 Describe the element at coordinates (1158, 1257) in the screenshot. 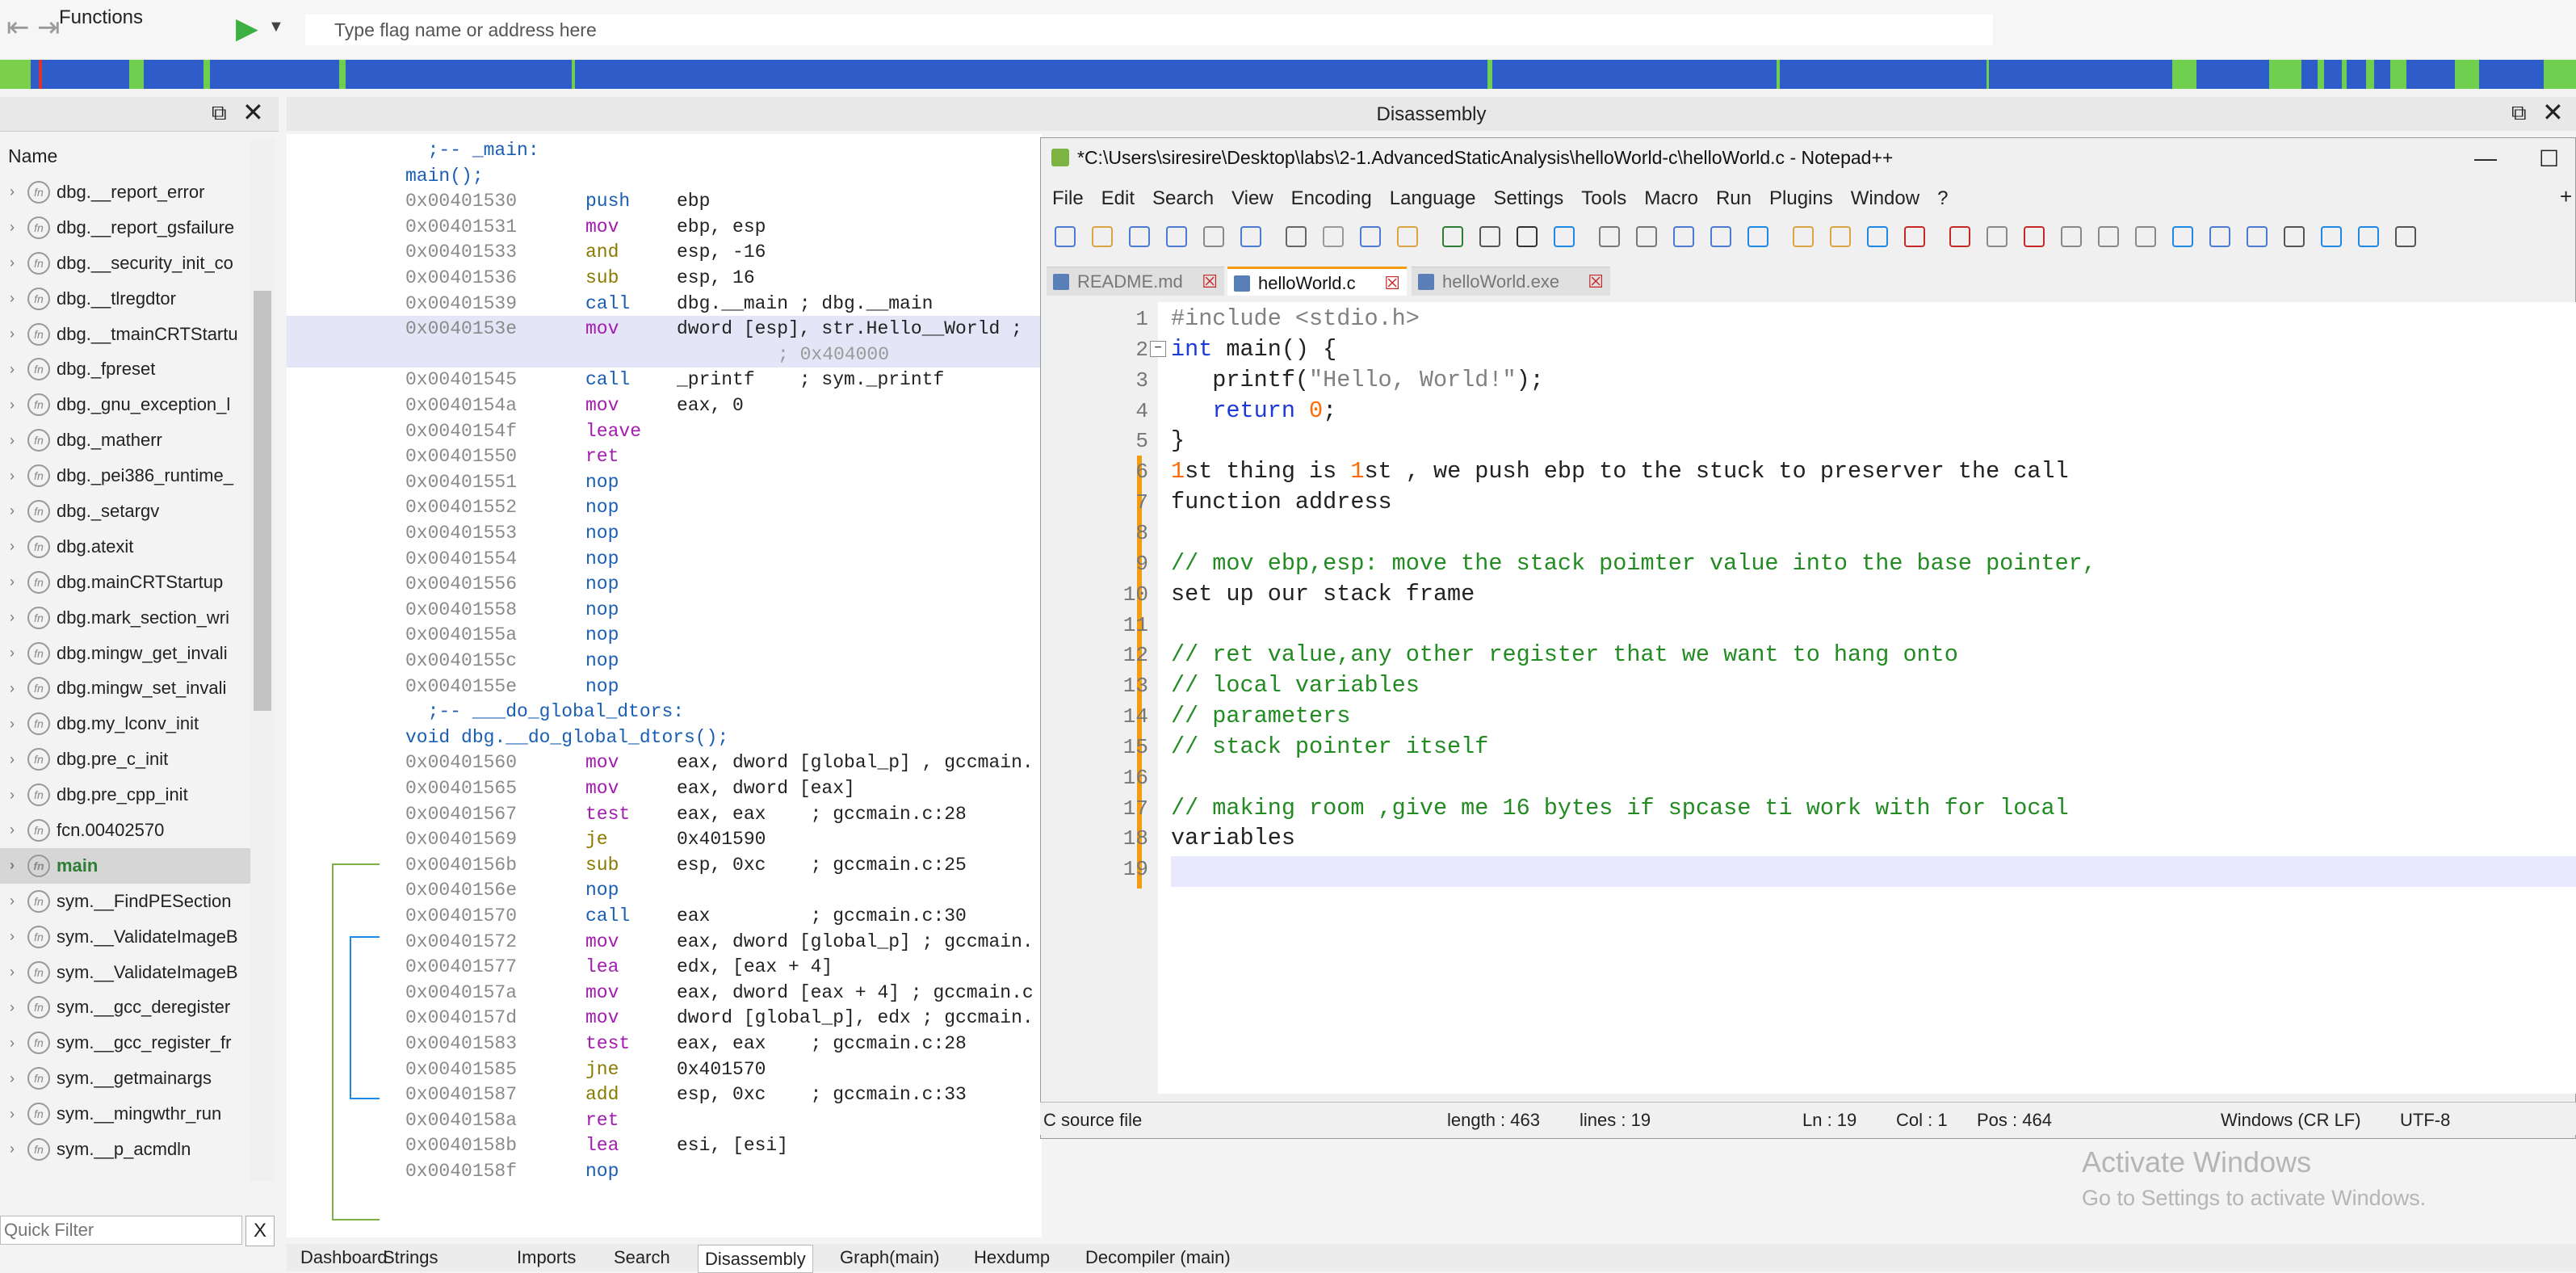

I see `tab-decompiler-main: Decompiler (main)` at that location.